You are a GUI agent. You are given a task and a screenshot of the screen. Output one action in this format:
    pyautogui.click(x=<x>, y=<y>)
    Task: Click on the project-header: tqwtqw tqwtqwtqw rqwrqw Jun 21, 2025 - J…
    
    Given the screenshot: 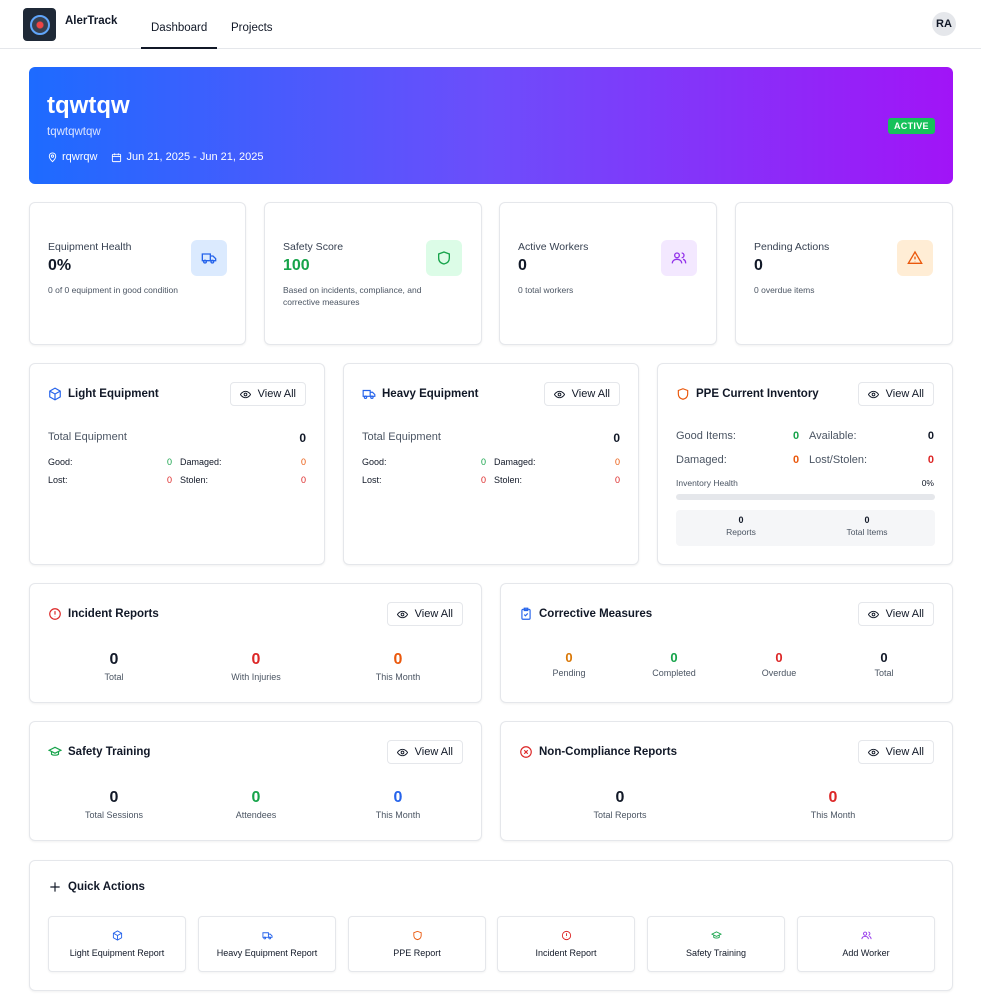 What is the action you would take?
    pyautogui.click(x=491, y=125)
    